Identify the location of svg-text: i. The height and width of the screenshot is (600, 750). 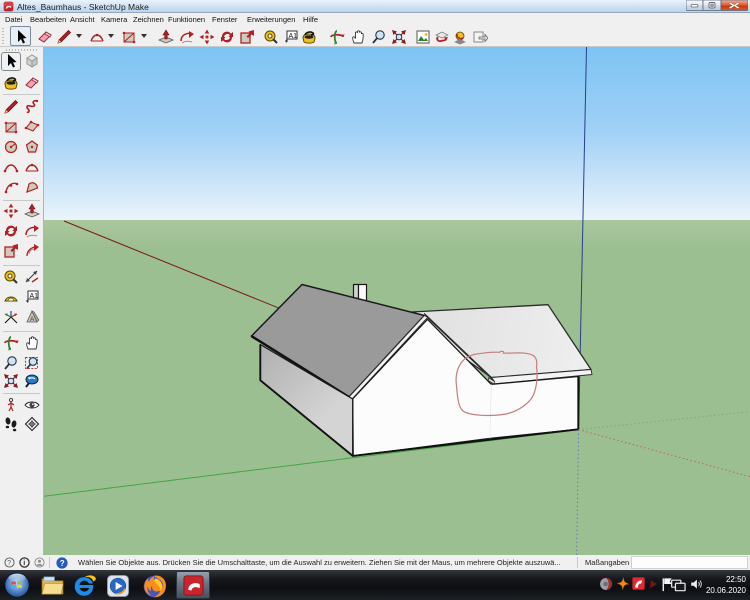
(24, 562).